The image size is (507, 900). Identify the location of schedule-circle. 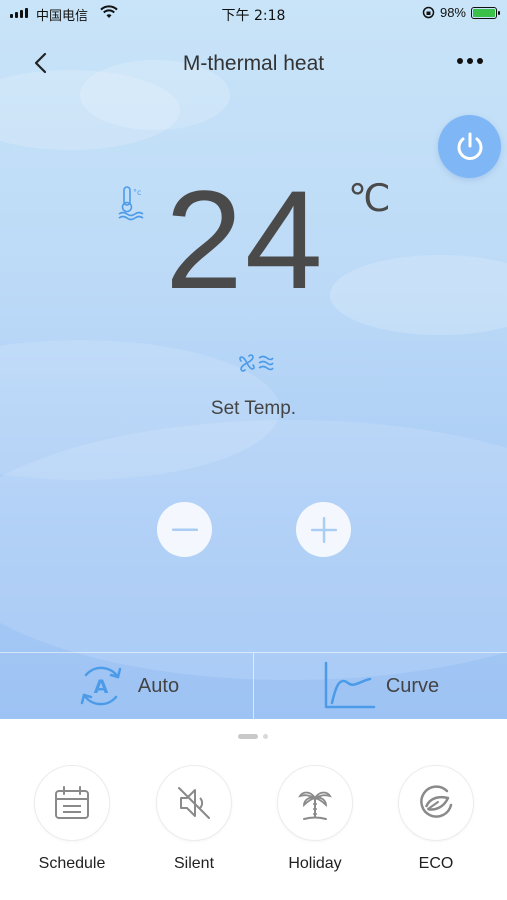
(72, 803).